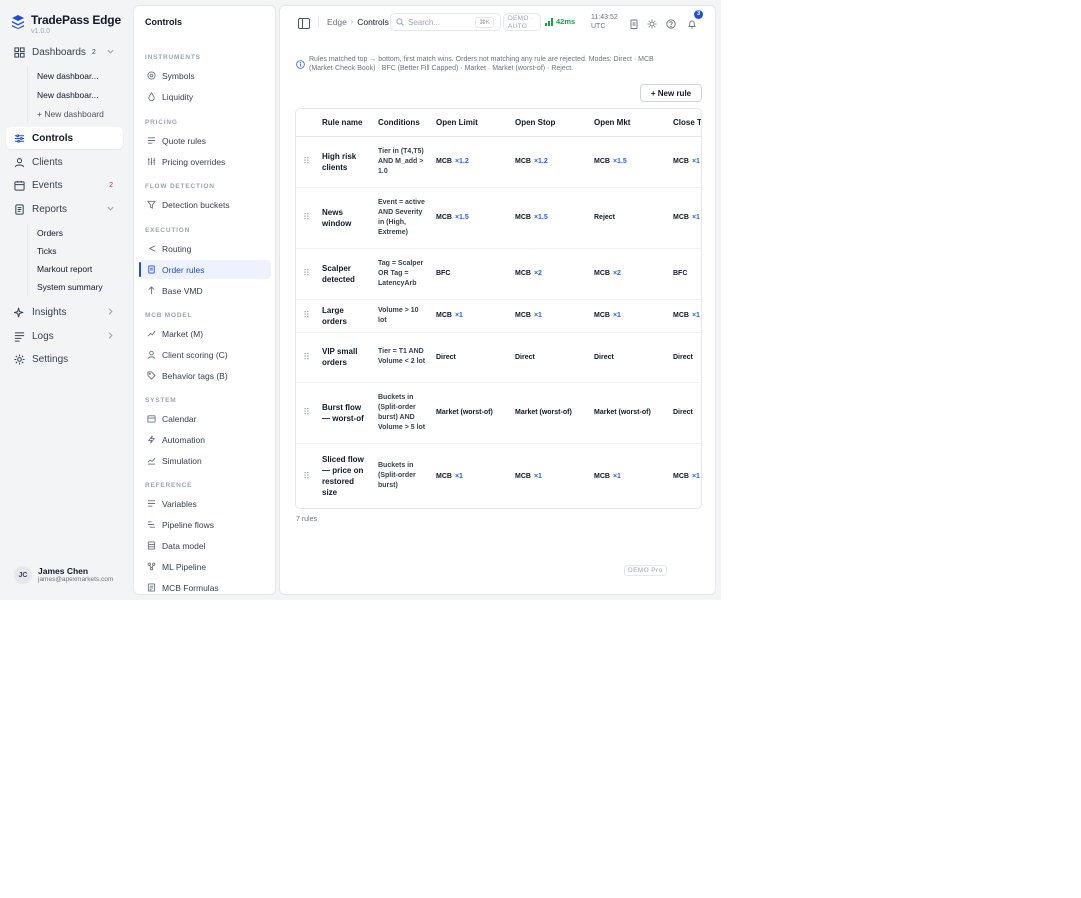 This screenshot has width=1081, height=898. Describe the element at coordinates (337, 22) in the screenshot. I see `breadcrumb-root: Edge` at that location.